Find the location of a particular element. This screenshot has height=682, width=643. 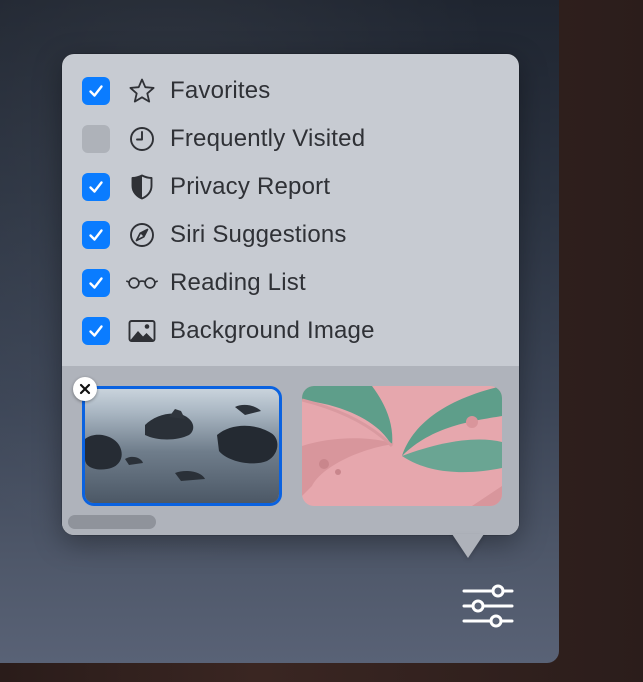

star-icon is located at coordinates (142, 91).